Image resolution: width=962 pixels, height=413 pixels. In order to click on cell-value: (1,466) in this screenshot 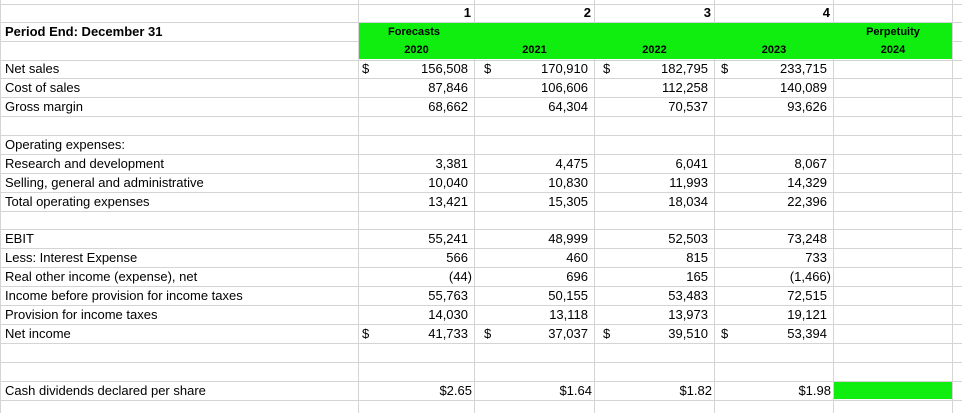, I will do `click(810, 276)`.